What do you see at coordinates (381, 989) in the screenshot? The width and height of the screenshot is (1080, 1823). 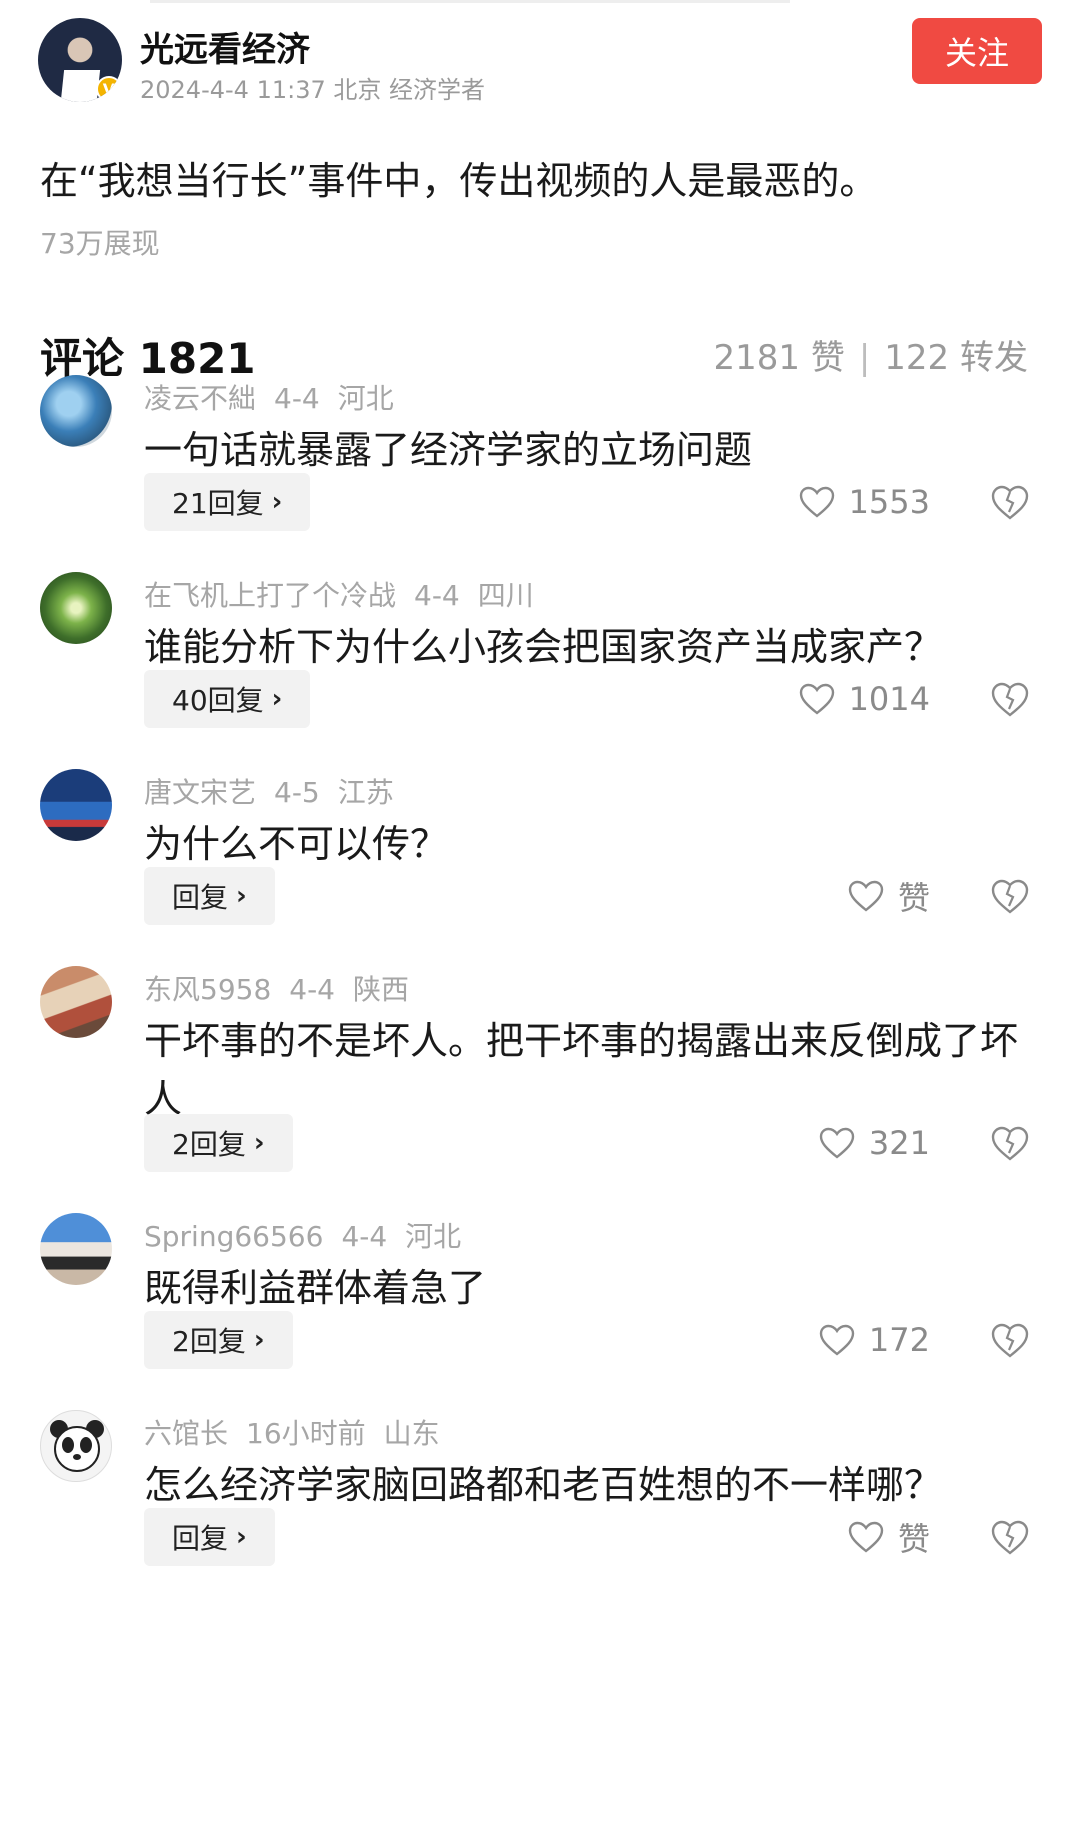 I see `comment-location: 陕西` at bounding box center [381, 989].